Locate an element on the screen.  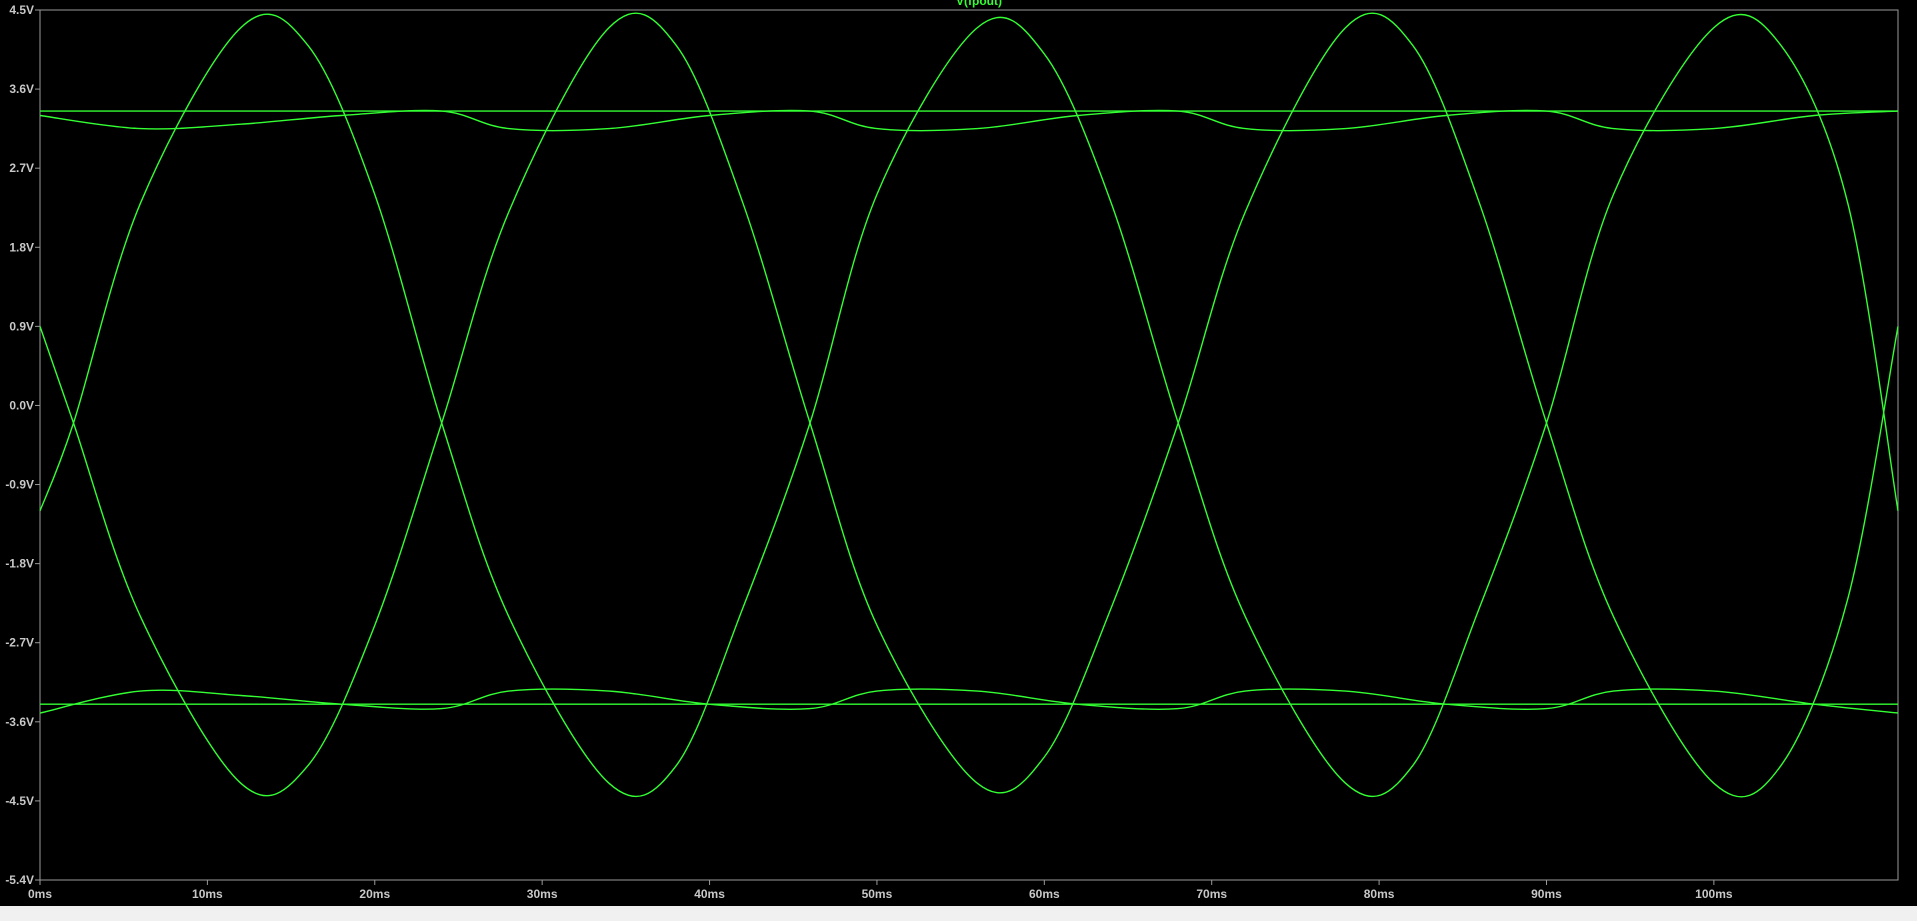
y-tick-label: -5.4V is located at coordinates (19, 880).